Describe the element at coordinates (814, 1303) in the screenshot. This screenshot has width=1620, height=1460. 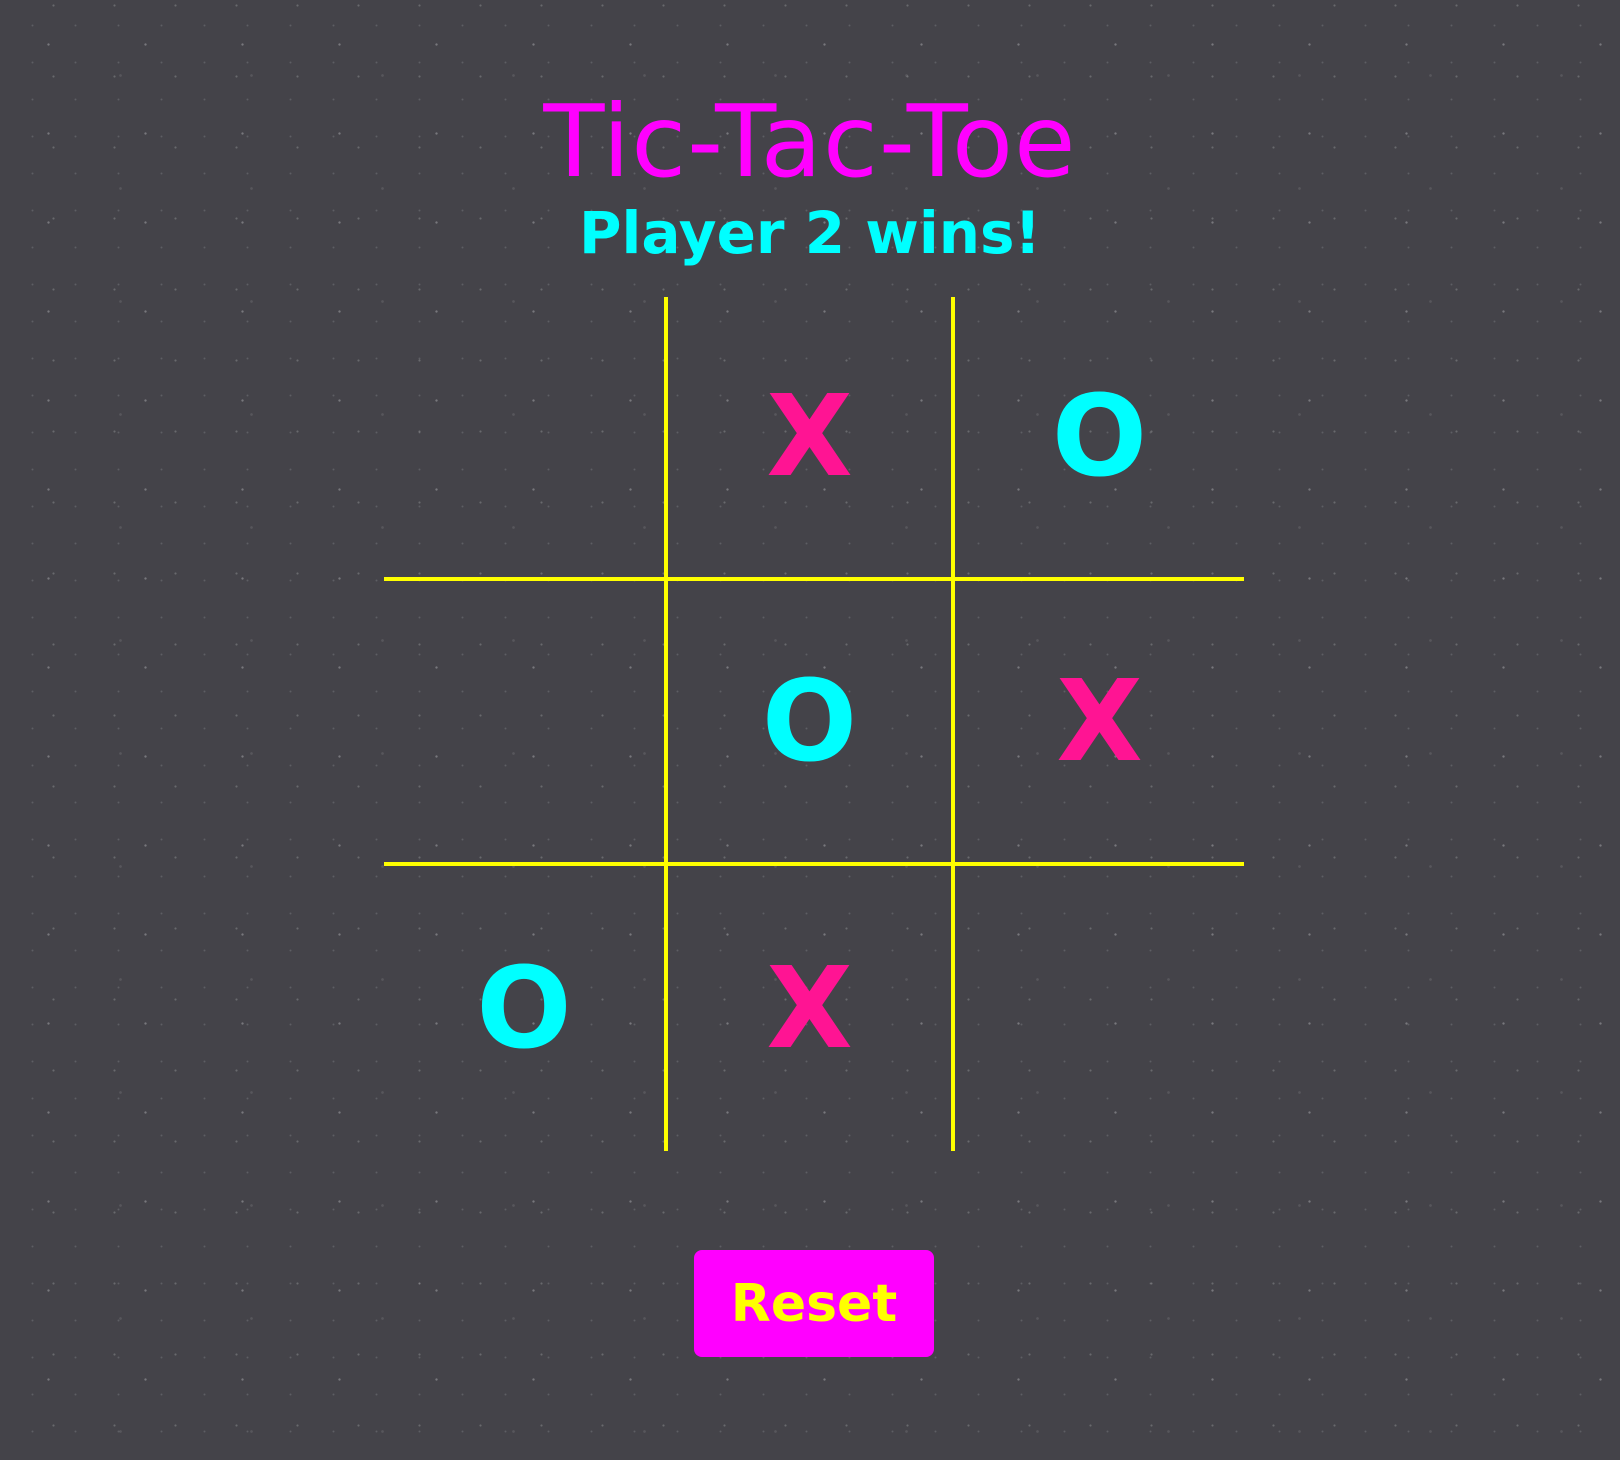
I see `reset-button: Reset` at that location.